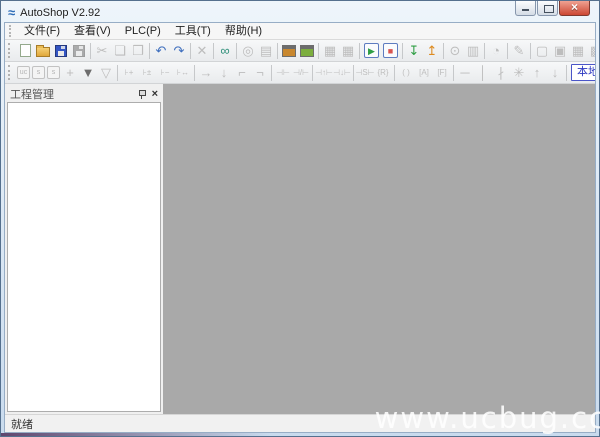 This screenshot has width=600, height=437. What do you see at coordinates (390, 50) in the screenshot?
I see `stop-button: ■` at bounding box center [390, 50].